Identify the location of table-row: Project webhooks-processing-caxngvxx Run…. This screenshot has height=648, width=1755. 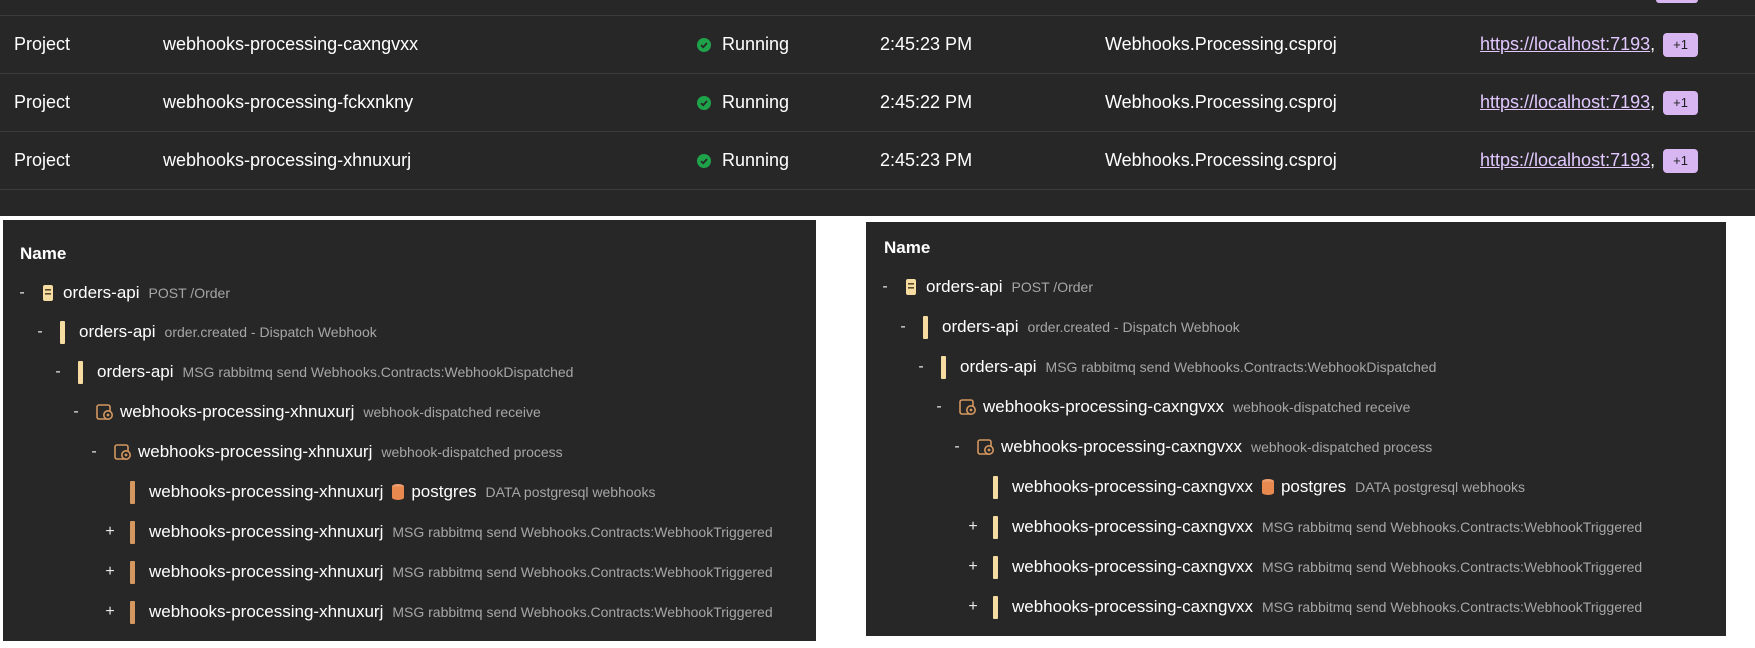
(877, 45).